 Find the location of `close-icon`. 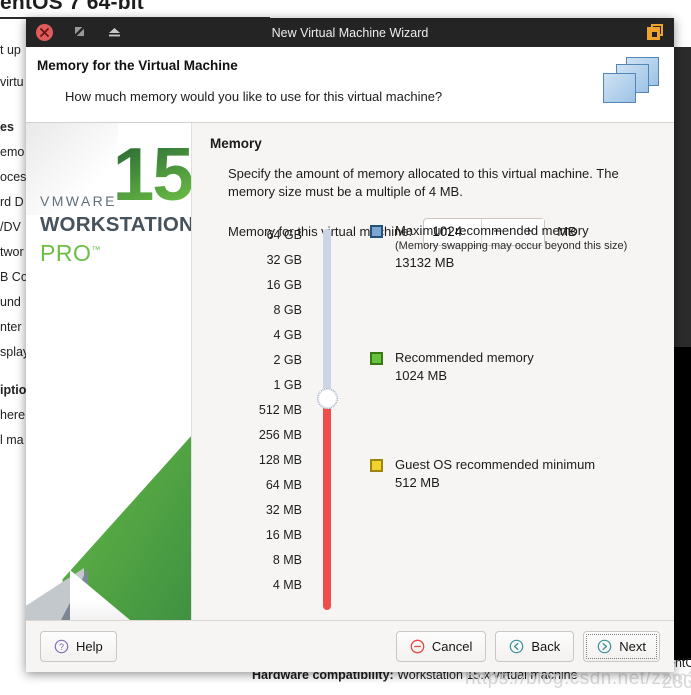

close-icon is located at coordinates (44, 32).